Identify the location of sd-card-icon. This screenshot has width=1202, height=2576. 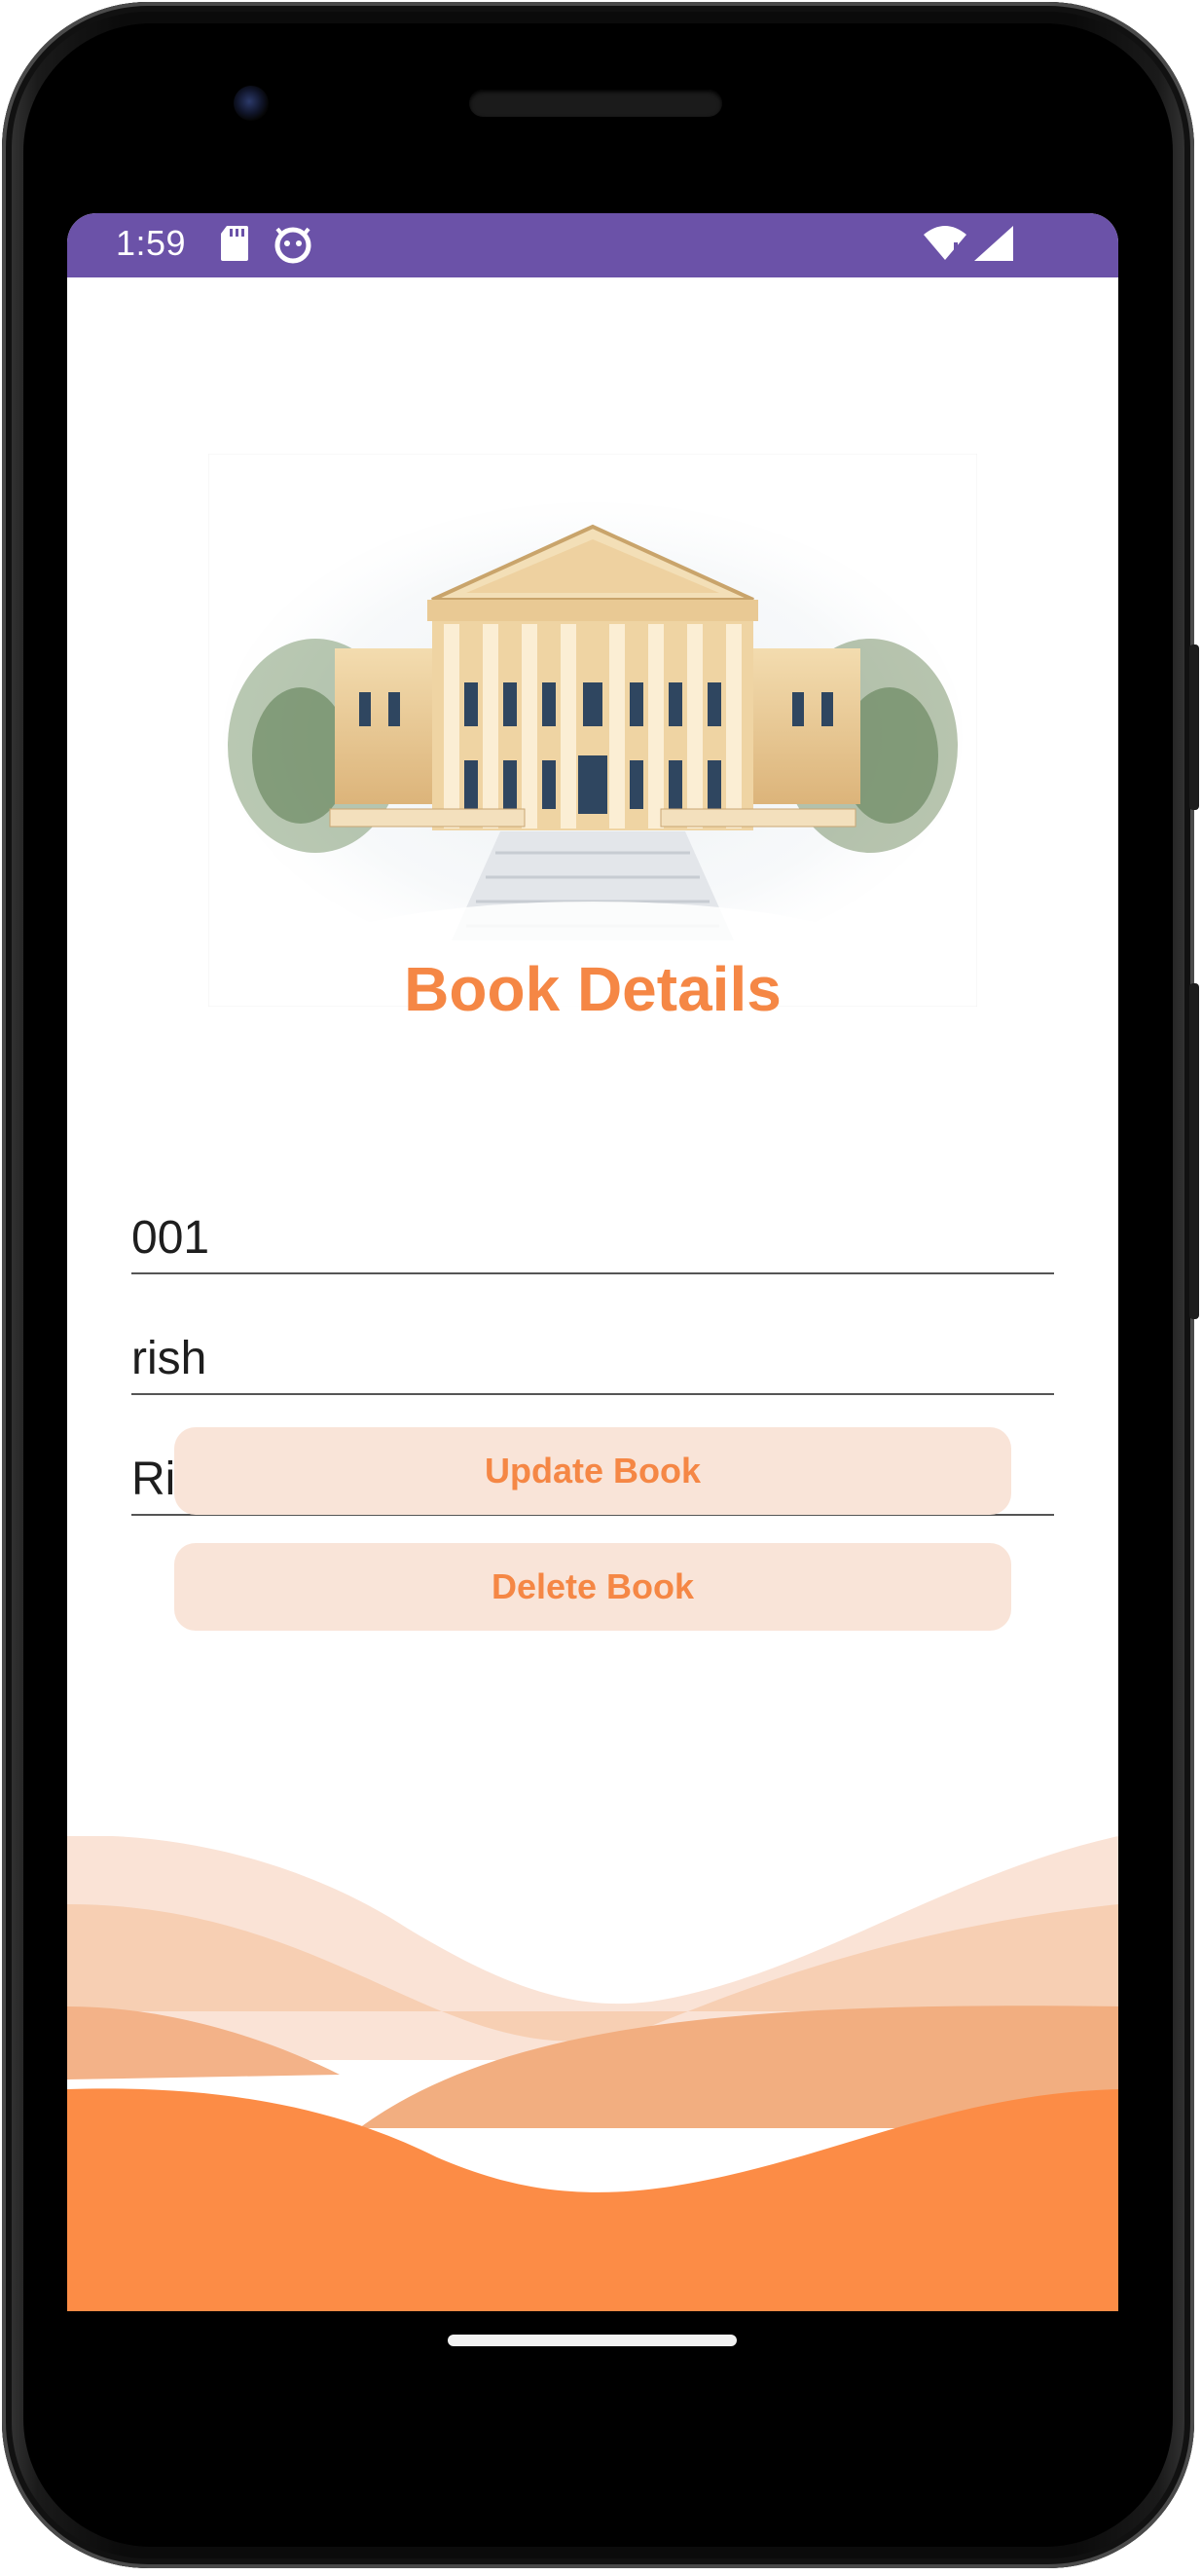
(234, 246).